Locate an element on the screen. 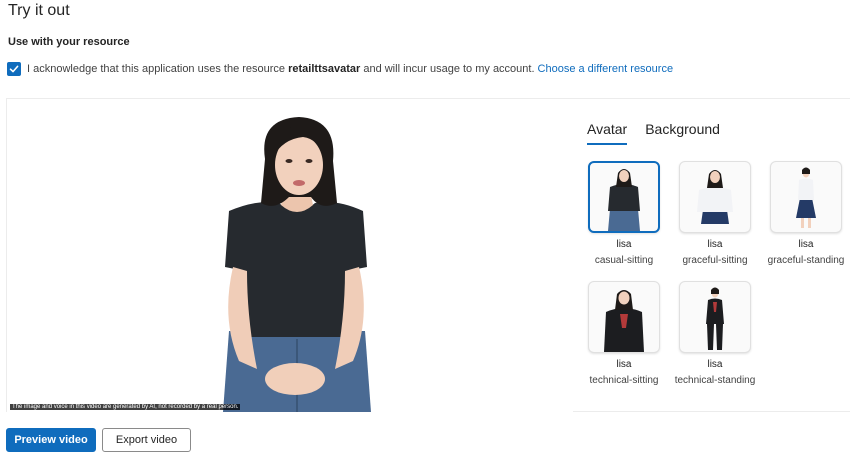 The width and height of the screenshot is (850, 464). avatar-card-graceful-standing: lisa graceful-standing is located at coordinates (805, 213).